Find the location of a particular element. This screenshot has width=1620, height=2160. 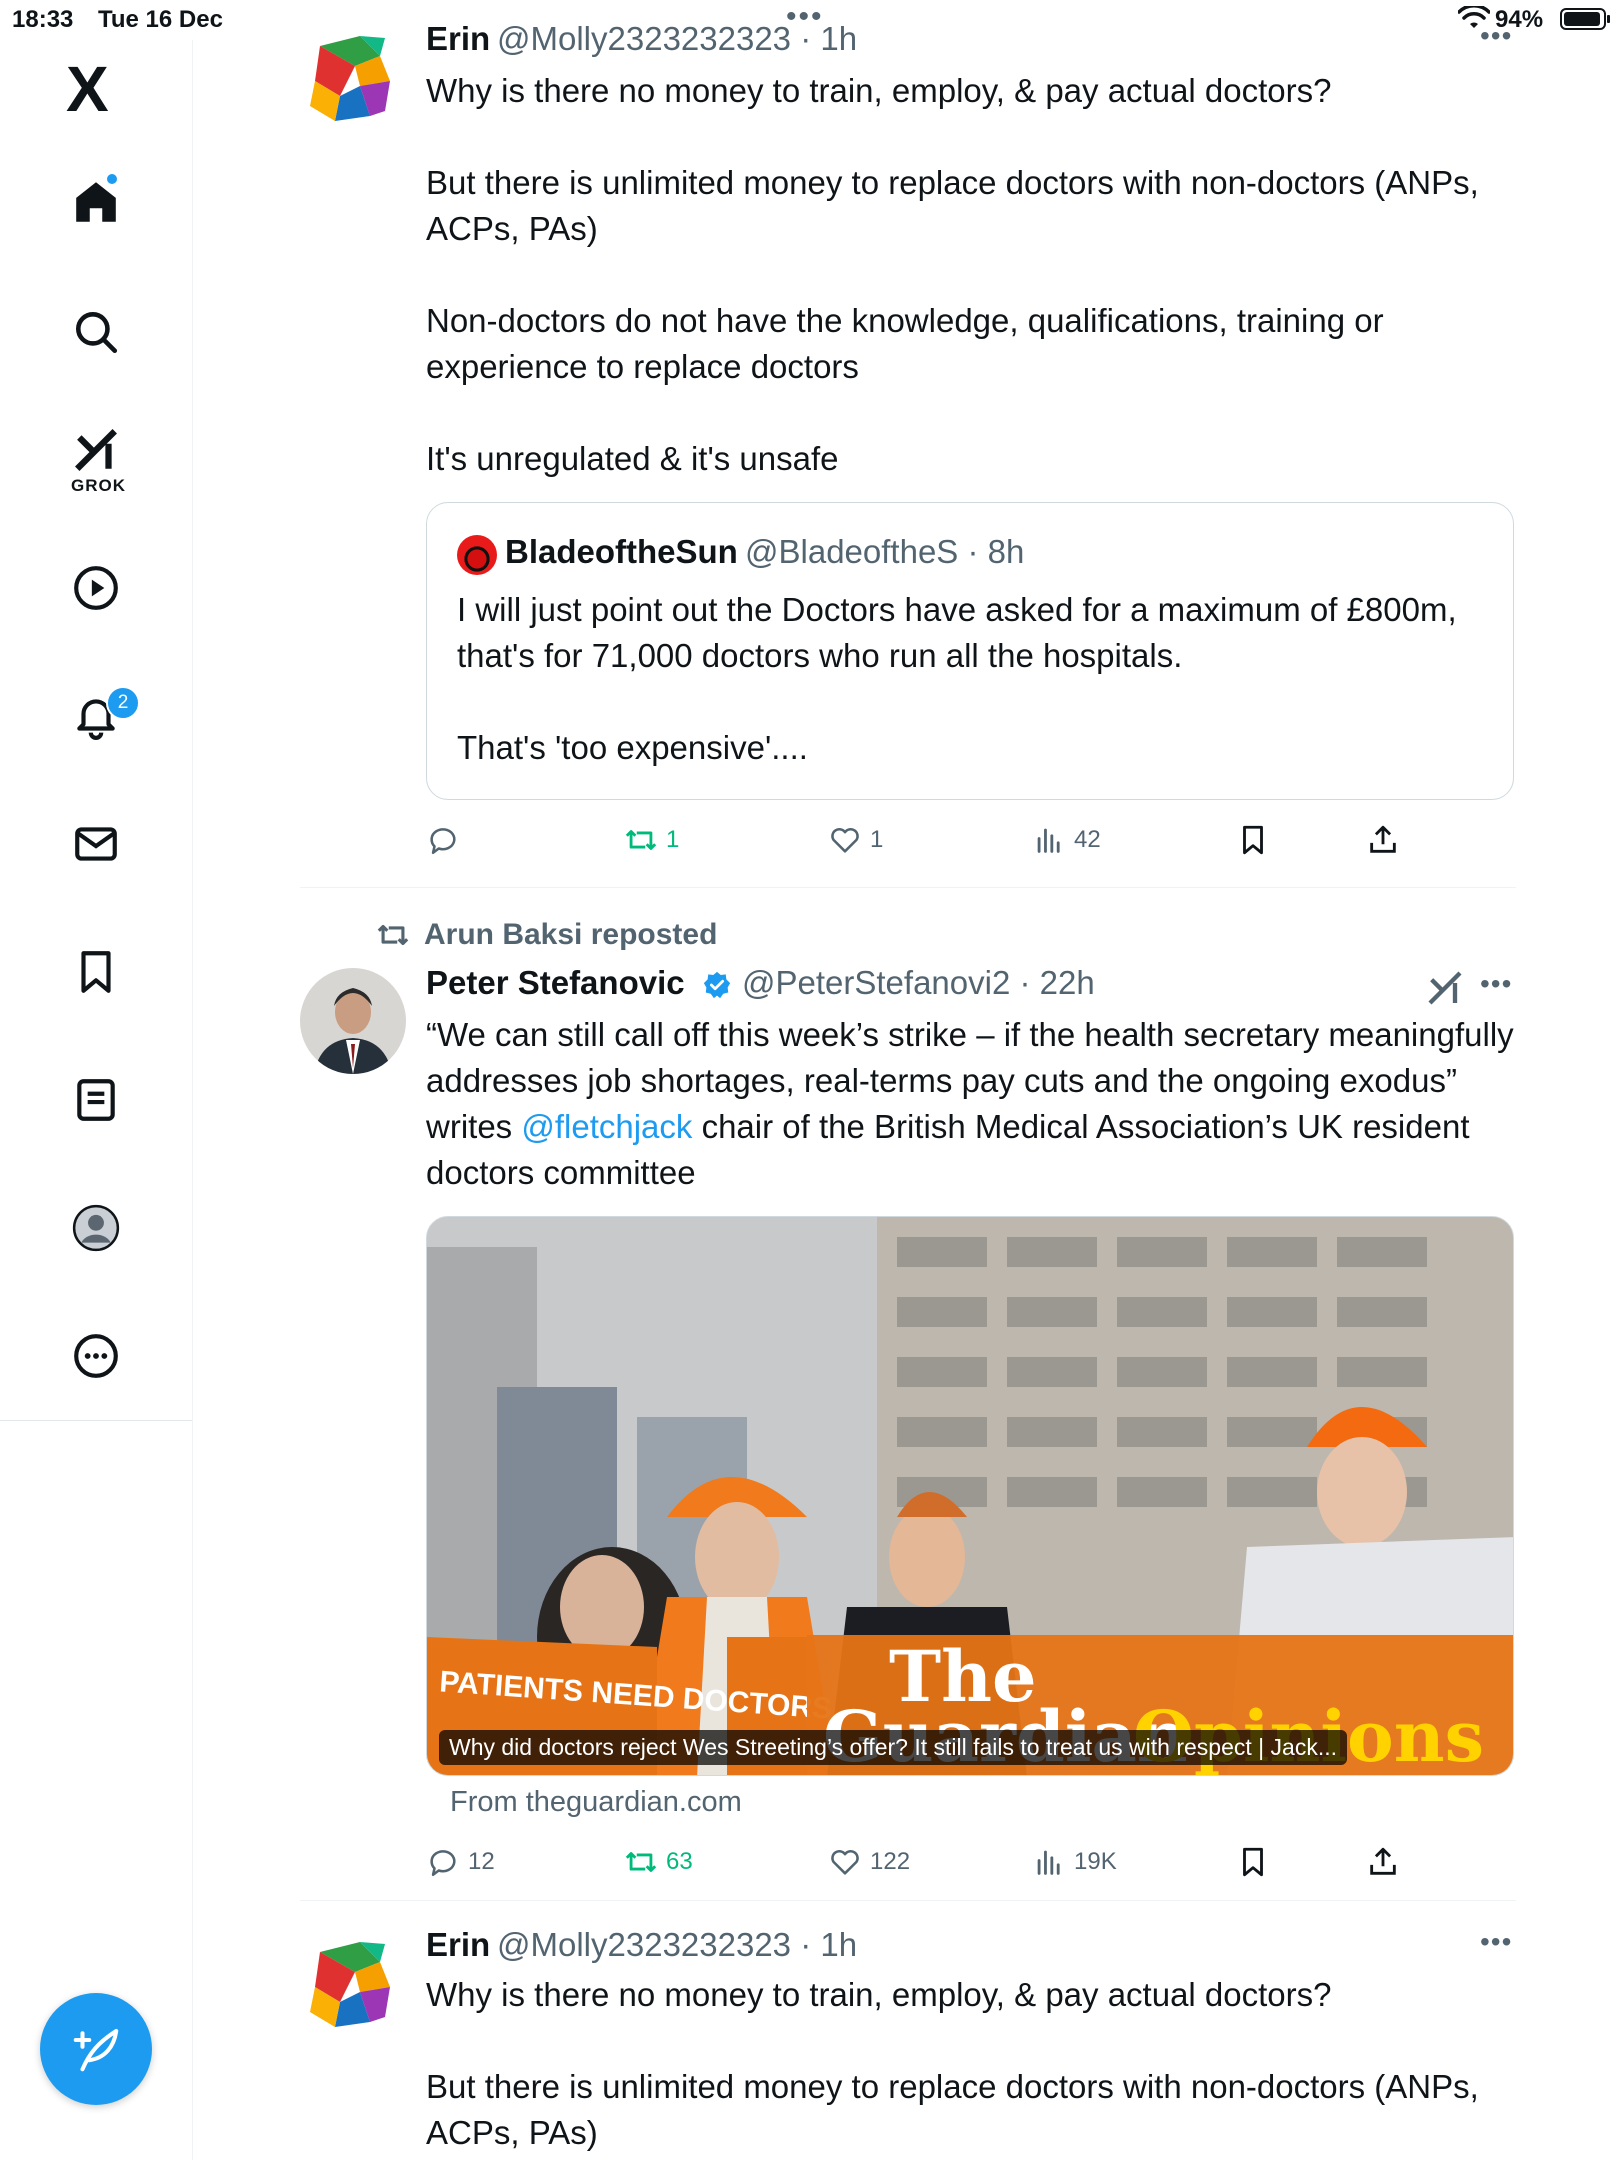

like-count: 1 is located at coordinates (877, 839).